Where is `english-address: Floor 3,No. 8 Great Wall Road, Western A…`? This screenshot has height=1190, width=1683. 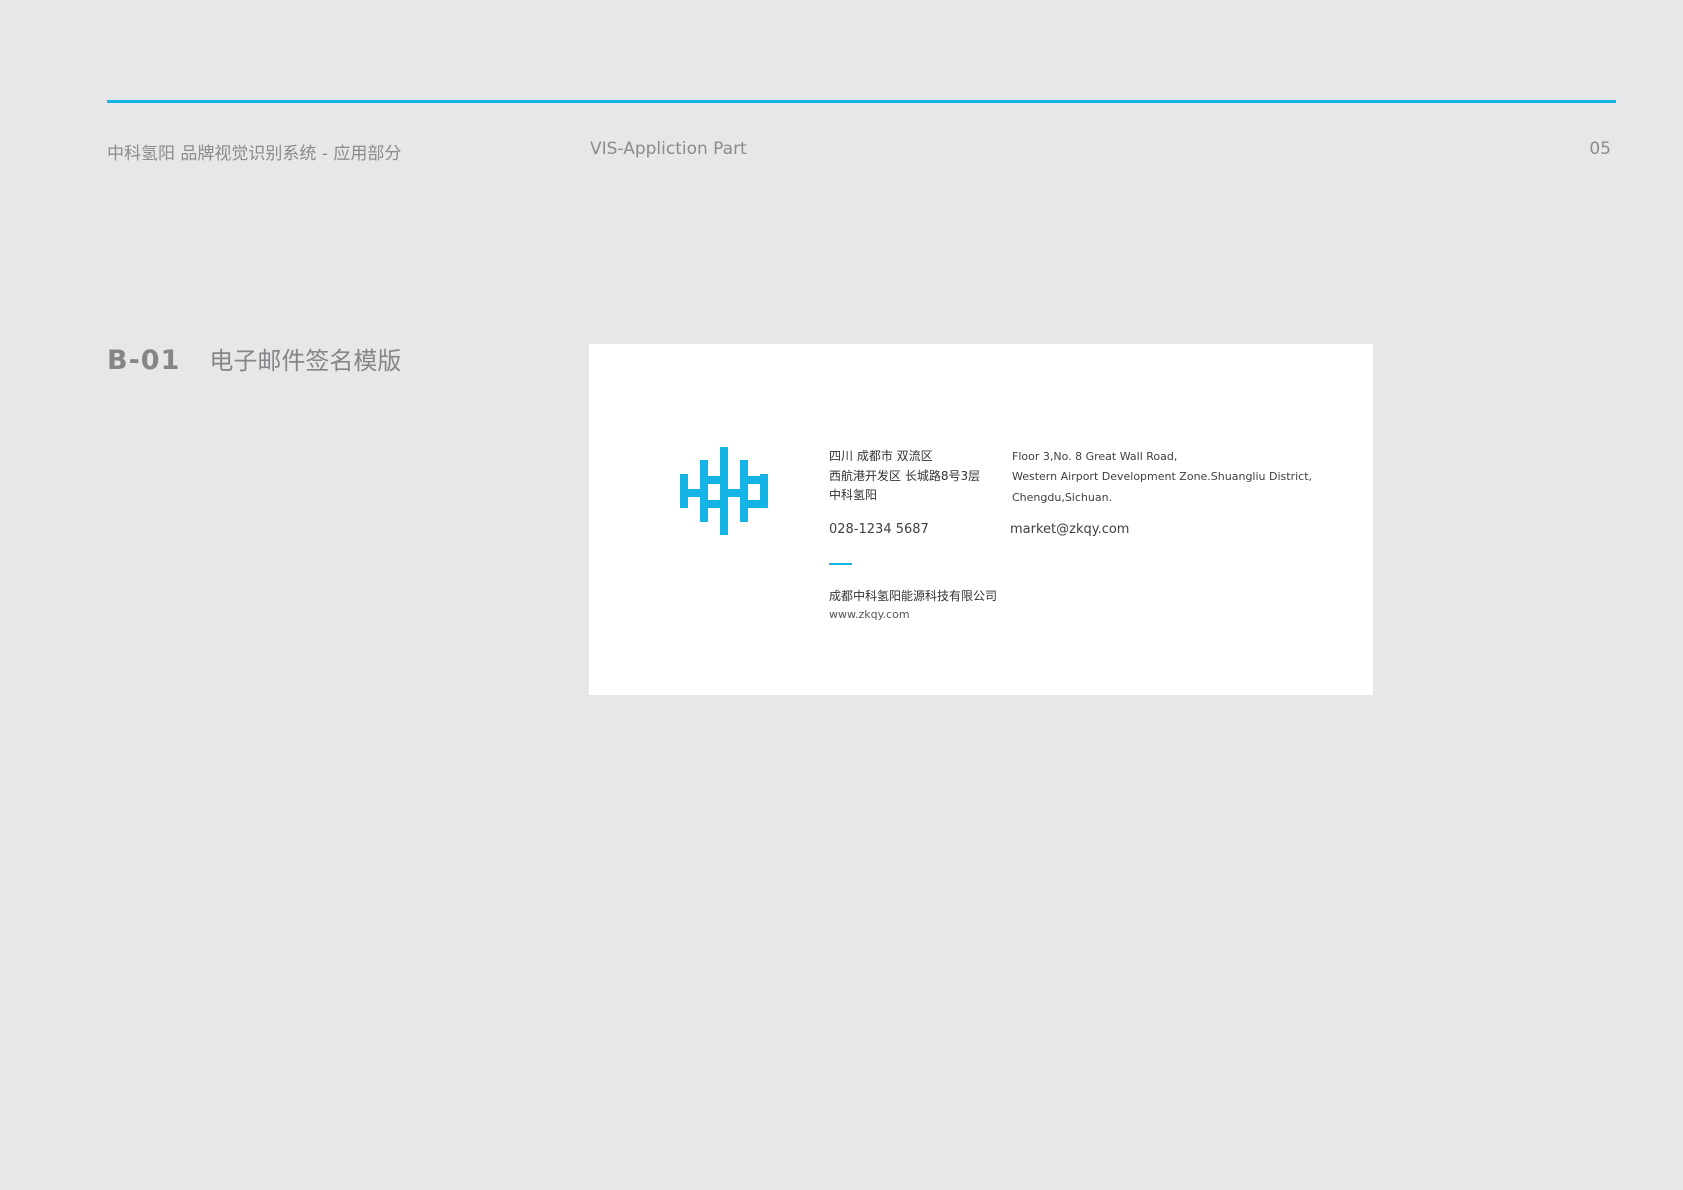
english-address: Floor 3,No. 8 Great Wall Road, Western A… is located at coordinates (1162, 477).